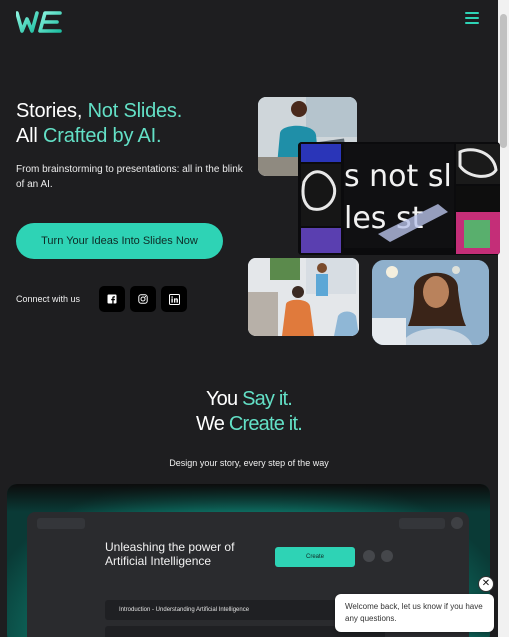 The image size is (509, 637). I want to click on svg-text: s not sl, so click(398, 176).